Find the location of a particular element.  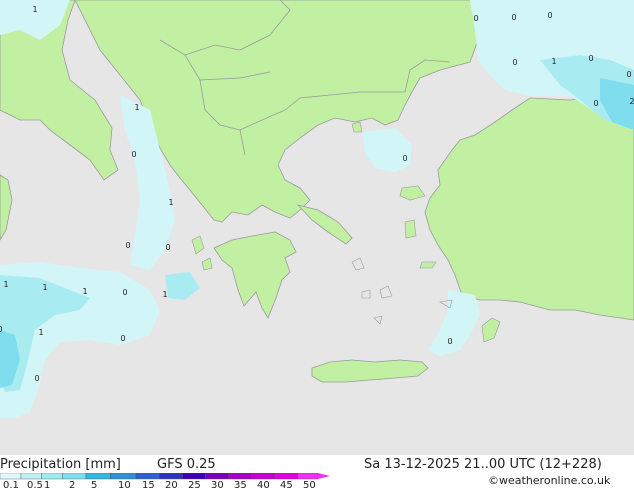

island-chios is located at coordinates (410, 229).